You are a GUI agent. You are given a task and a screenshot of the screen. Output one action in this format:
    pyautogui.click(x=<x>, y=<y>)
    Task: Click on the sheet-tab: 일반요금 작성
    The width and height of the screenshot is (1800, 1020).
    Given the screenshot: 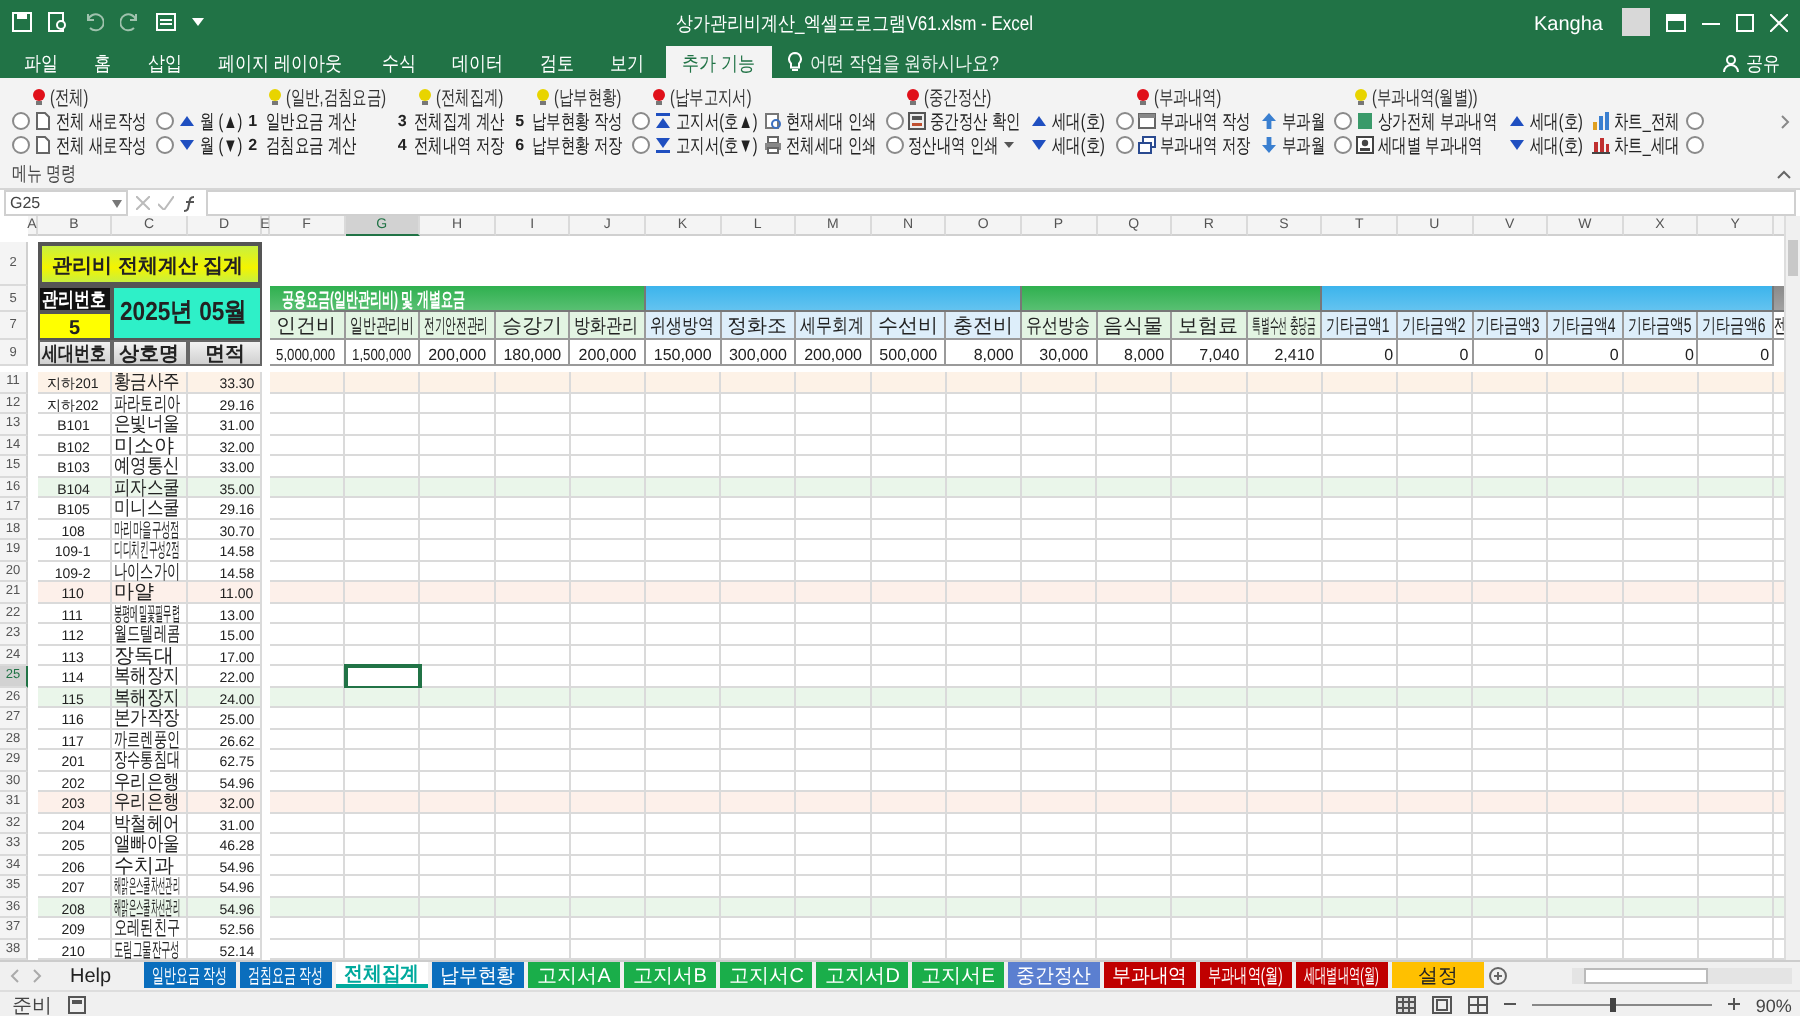 What is the action you would take?
    pyautogui.click(x=190, y=975)
    